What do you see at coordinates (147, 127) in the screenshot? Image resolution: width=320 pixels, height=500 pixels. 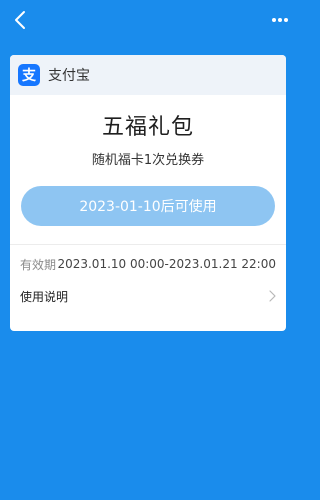 I see `coupon-title: 五福礼包` at bounding box center [147, 127].